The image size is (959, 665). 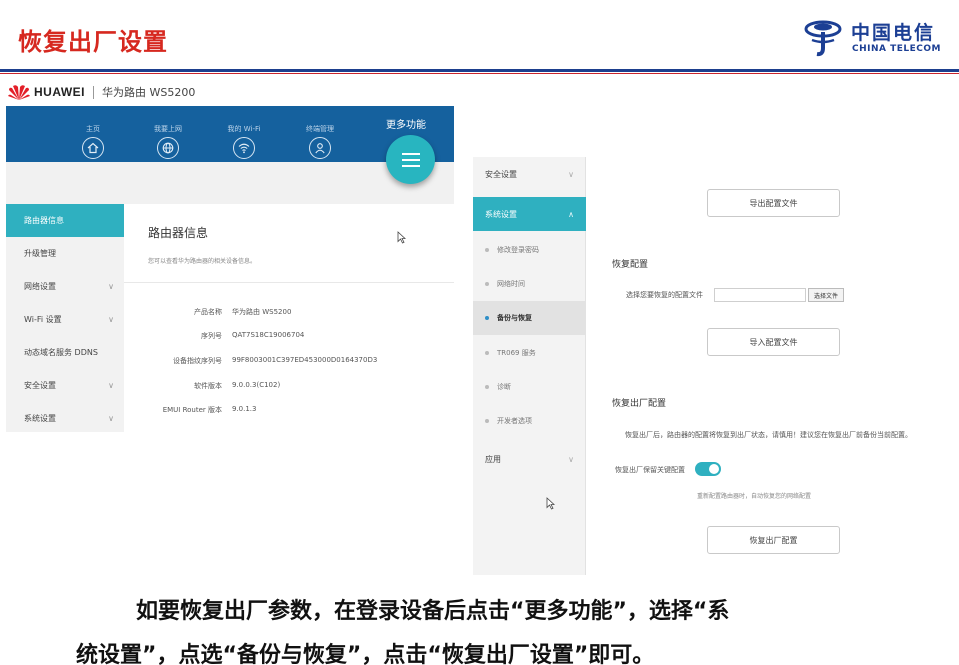 What do you see at coordinates (639, 404) in the screenshot?
I see `factory-reset-title: 恢复出厂配置` at bounding box center [639, 404].